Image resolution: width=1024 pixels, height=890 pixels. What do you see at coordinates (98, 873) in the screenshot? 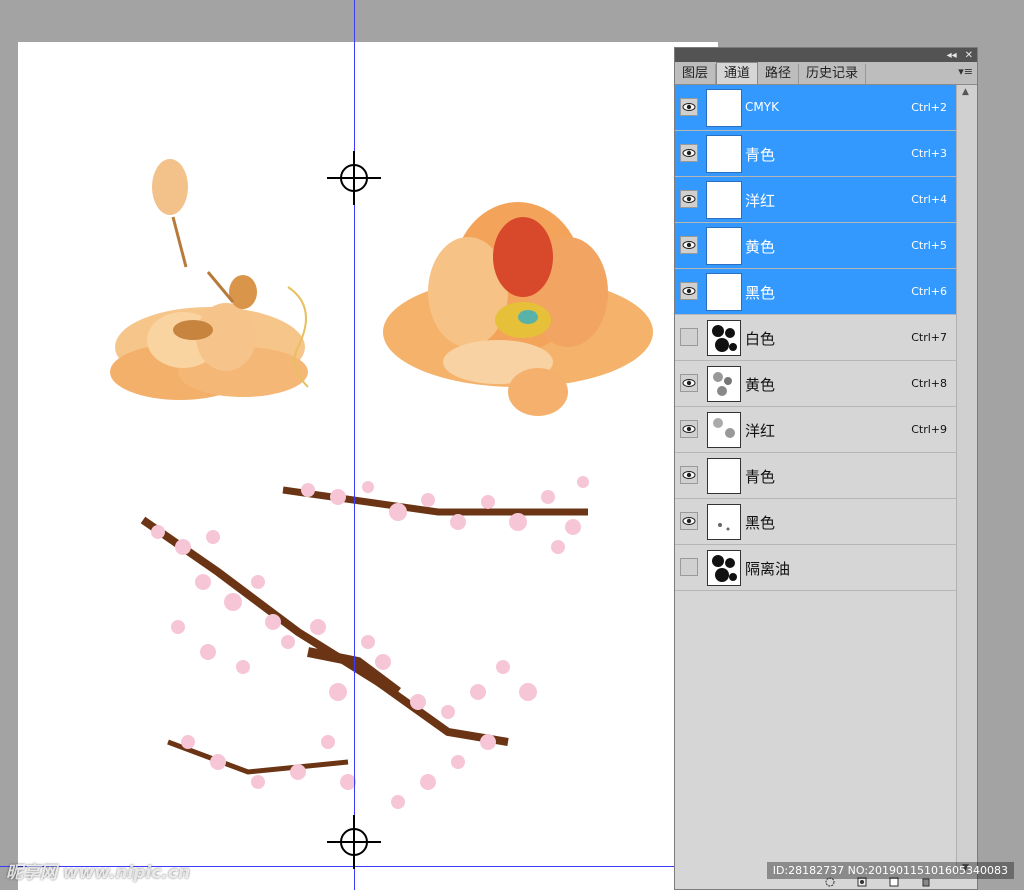
I see `site-watermark: 昵享网 www.nipic.cn` at bounding box center [98, 873].